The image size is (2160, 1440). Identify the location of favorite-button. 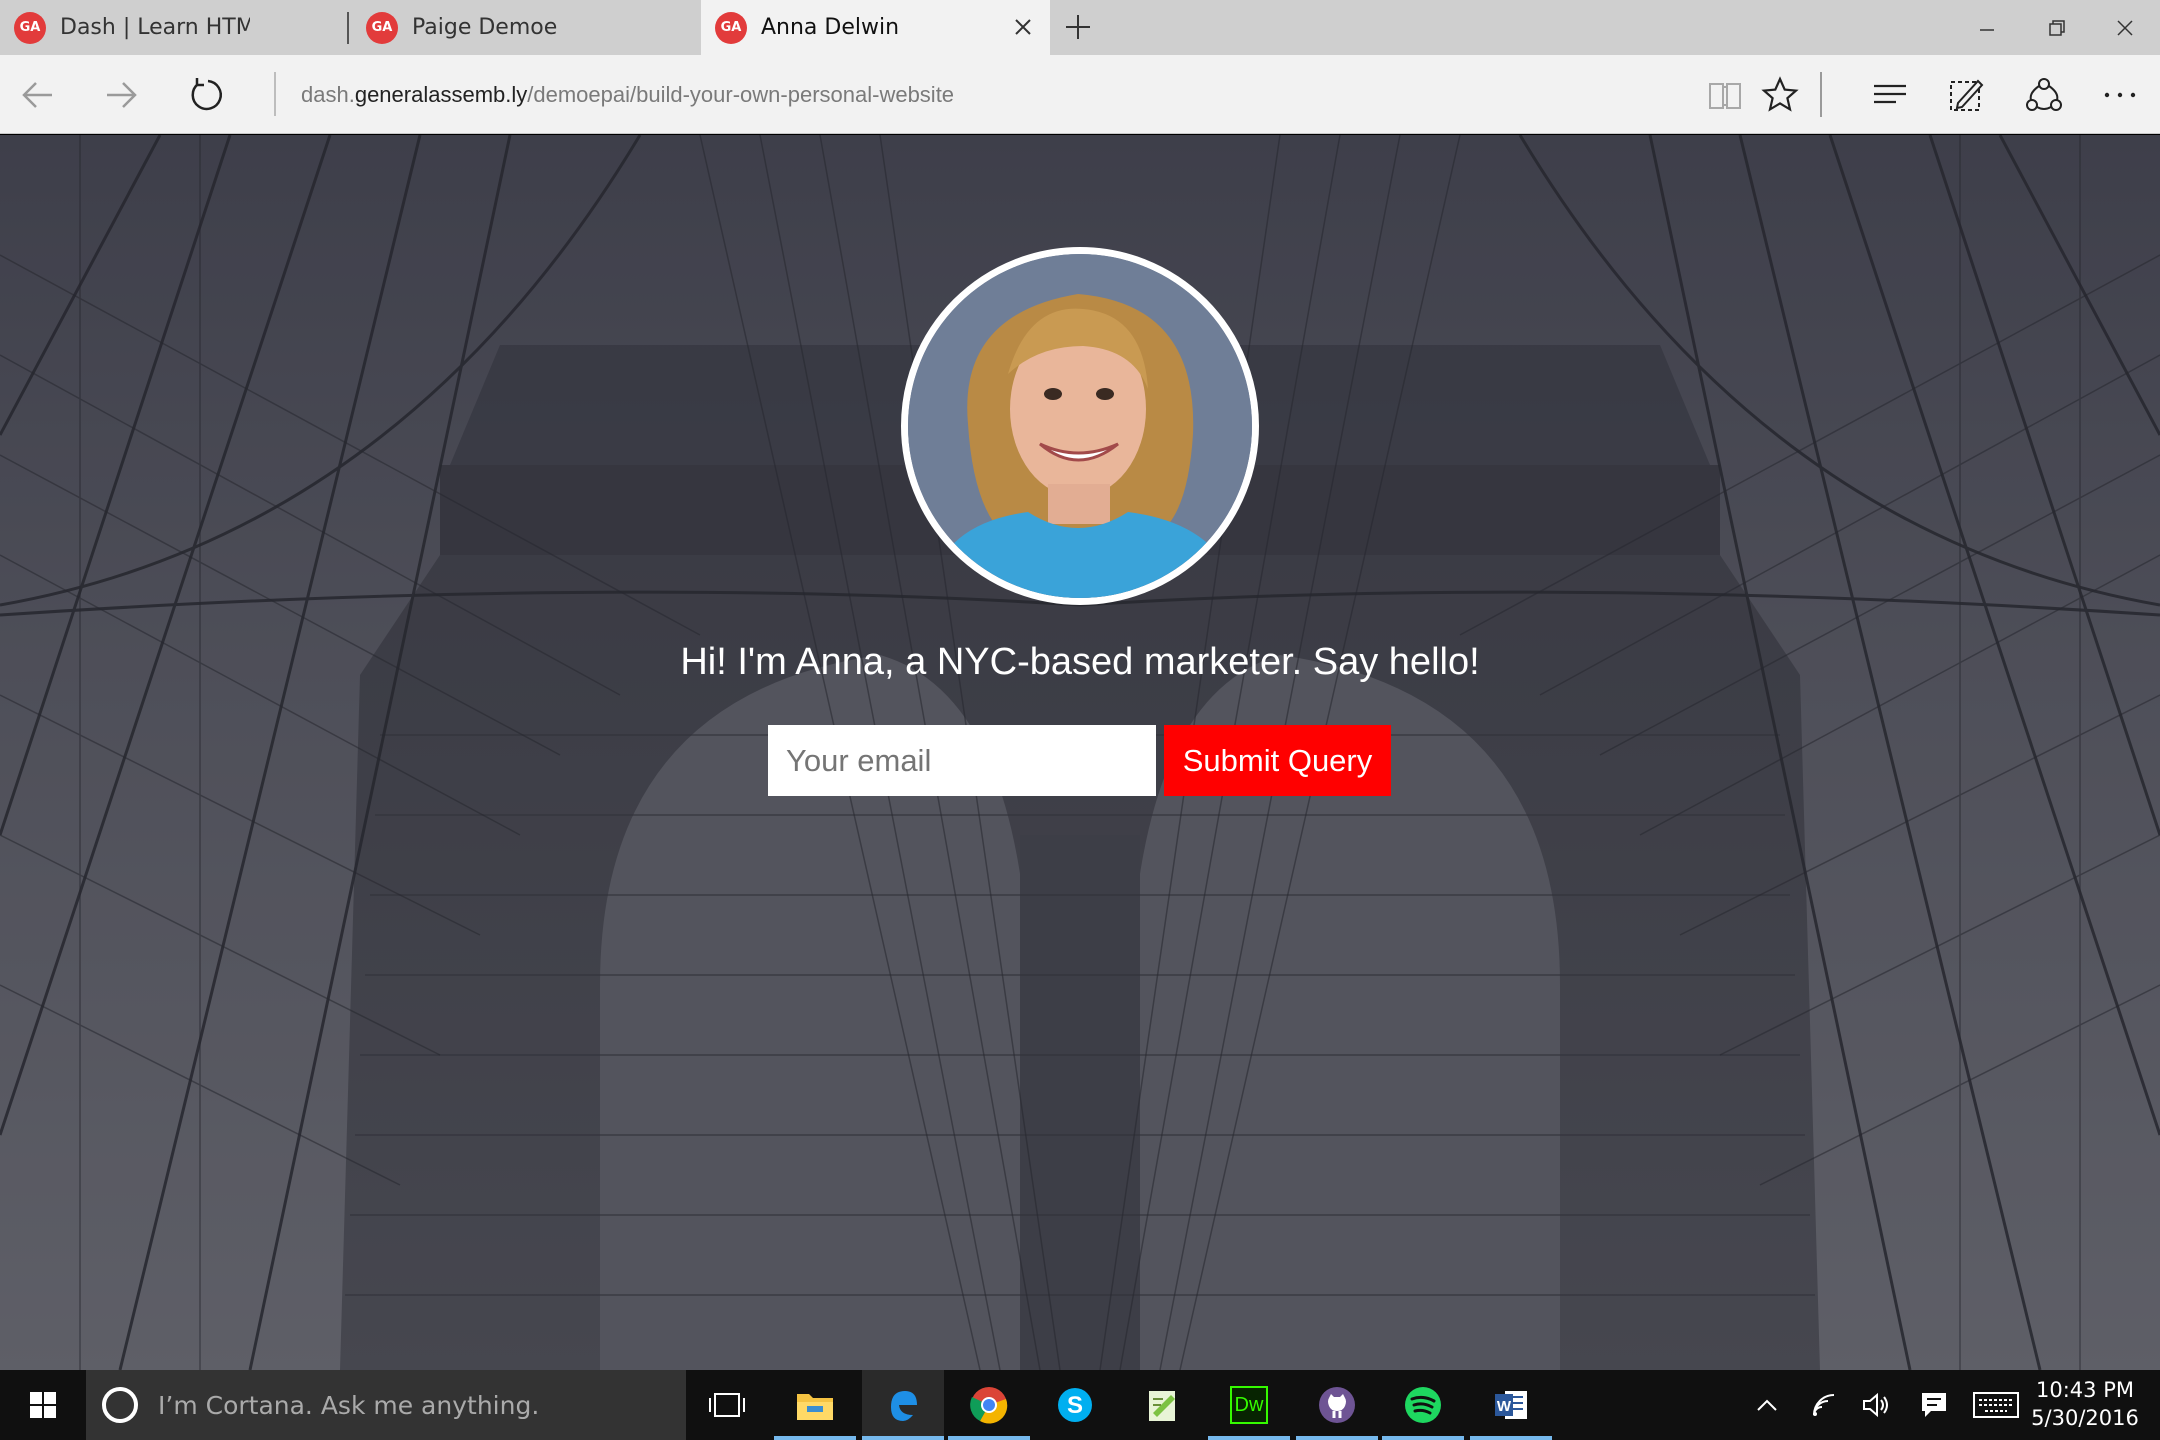
(1780, 95).